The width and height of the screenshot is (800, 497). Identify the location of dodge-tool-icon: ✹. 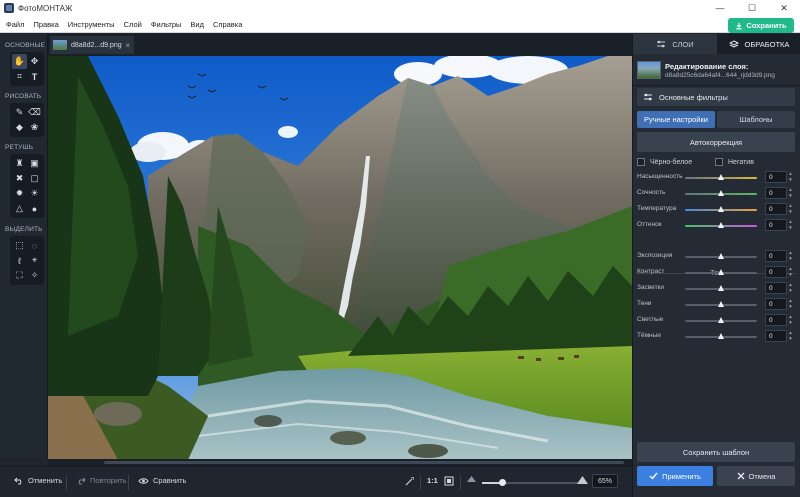
(19, 193).